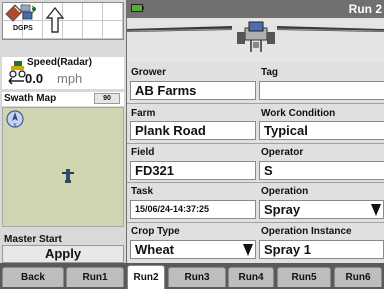 The image size is (384, 289). Describe the element at coordinates (17, 73) in the screenshot. I see `tractor-icon` at that location.